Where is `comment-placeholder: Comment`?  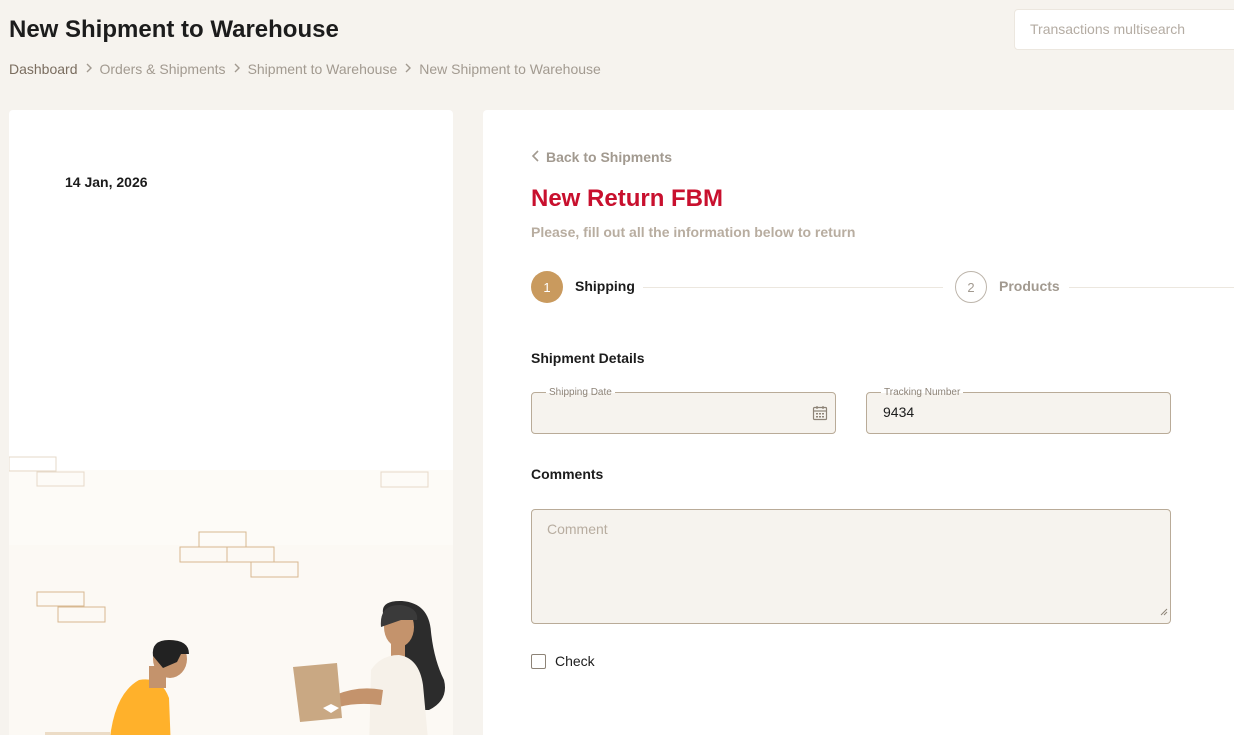
comment-placeholder: Comment is located at coordinates (577, 529).